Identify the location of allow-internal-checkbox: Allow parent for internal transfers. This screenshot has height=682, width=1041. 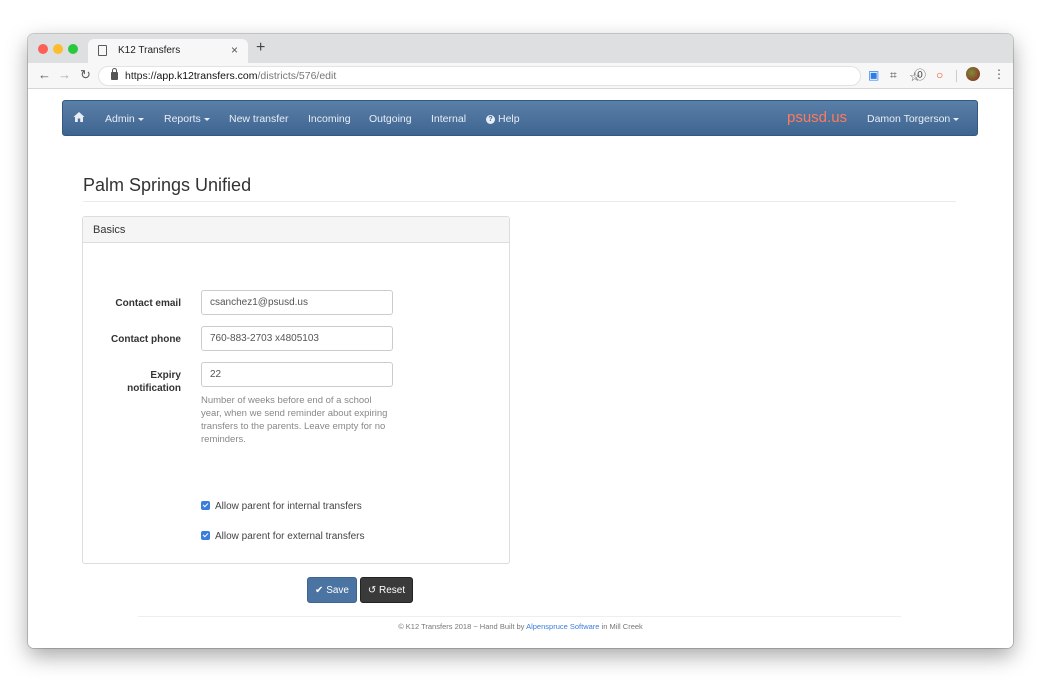
(281, 506).